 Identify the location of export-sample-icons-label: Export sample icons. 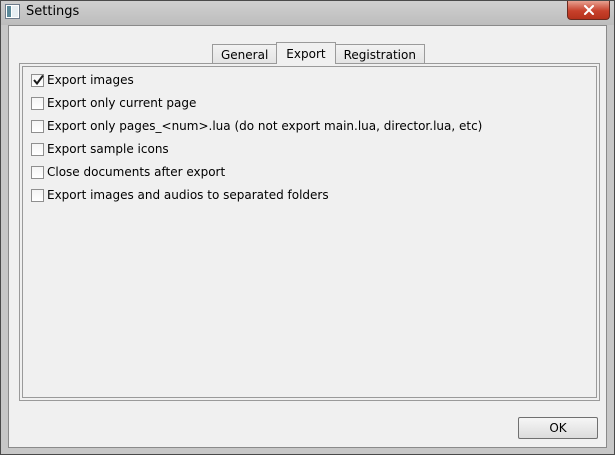
(108, 149).